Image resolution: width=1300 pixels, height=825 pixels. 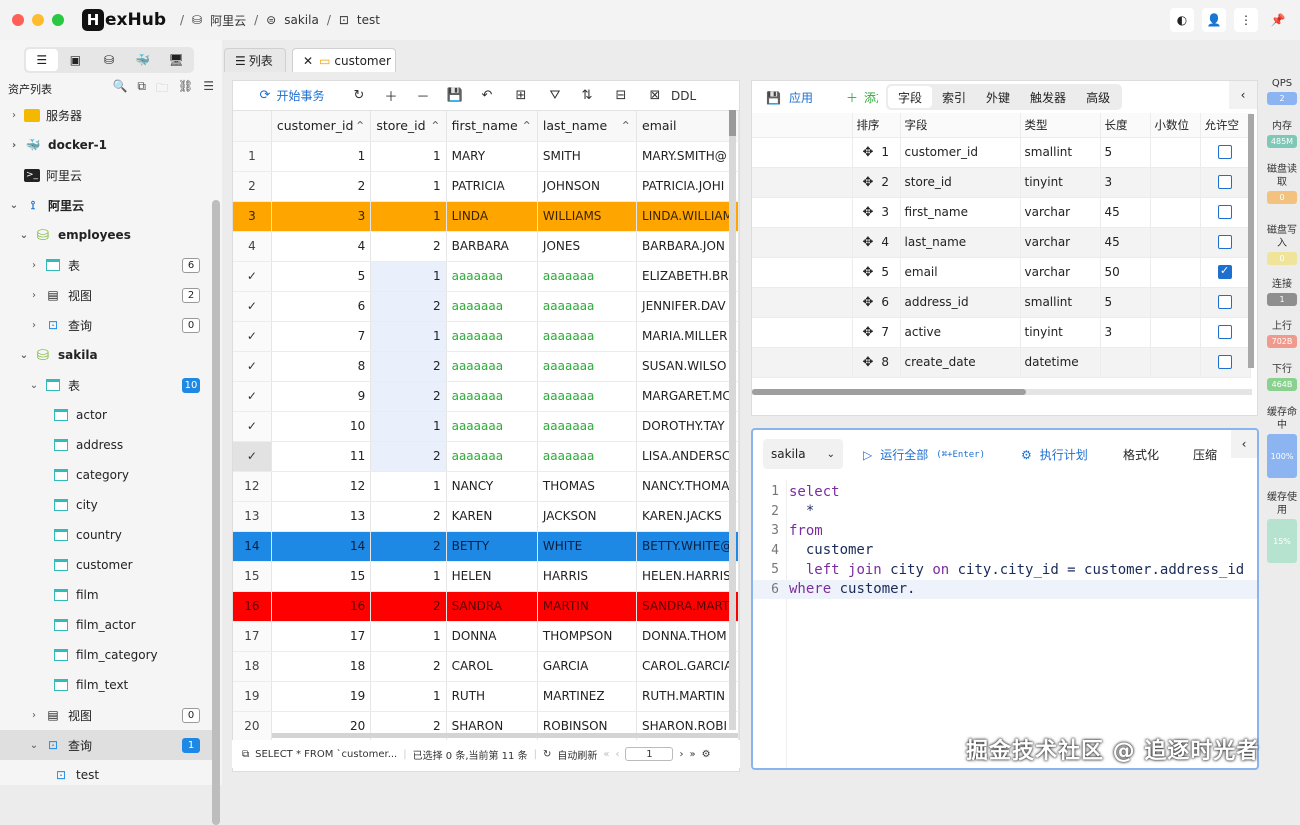 What do you see at coordinates (492, 126) in the screenshot?
I see `column-header: first_name ⌃` at bounding box center [492, 126].